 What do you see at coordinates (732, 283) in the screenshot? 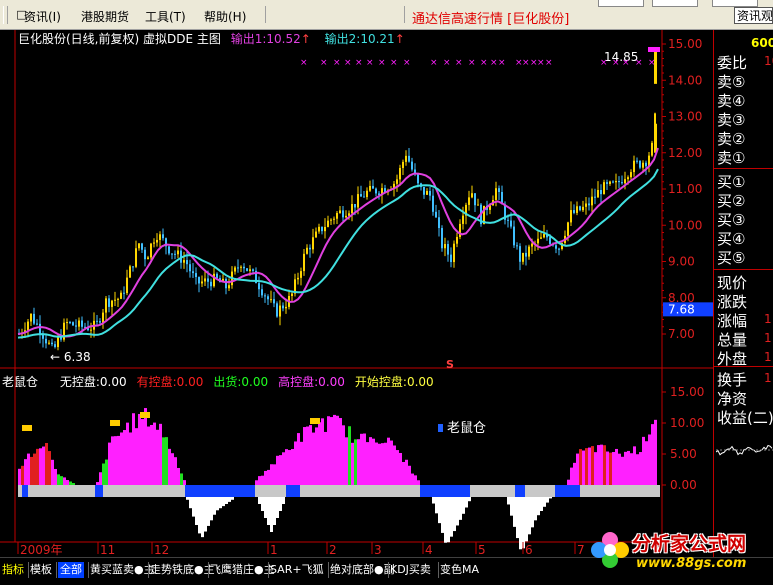
I see `quote-row-label: 现价` at bounding box center [732, 283].